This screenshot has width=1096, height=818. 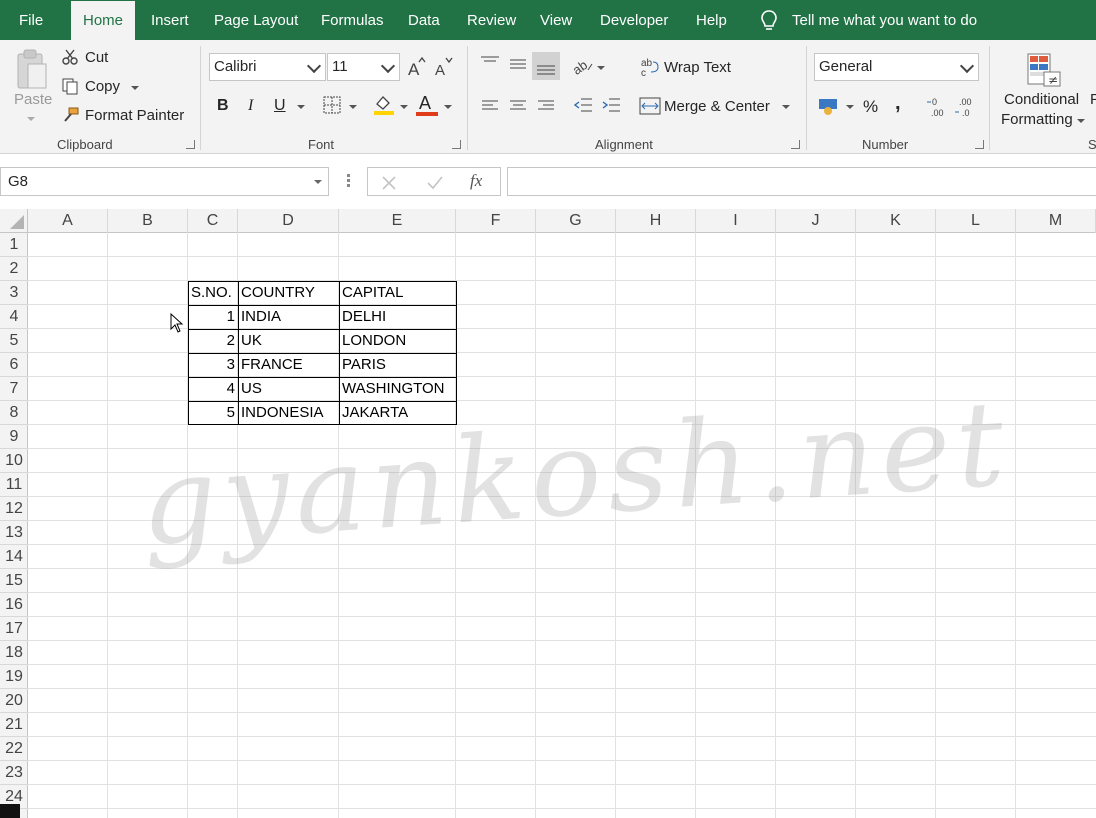 I want to click on fill-color-dropdown-caret, so click(x=404, y=107).